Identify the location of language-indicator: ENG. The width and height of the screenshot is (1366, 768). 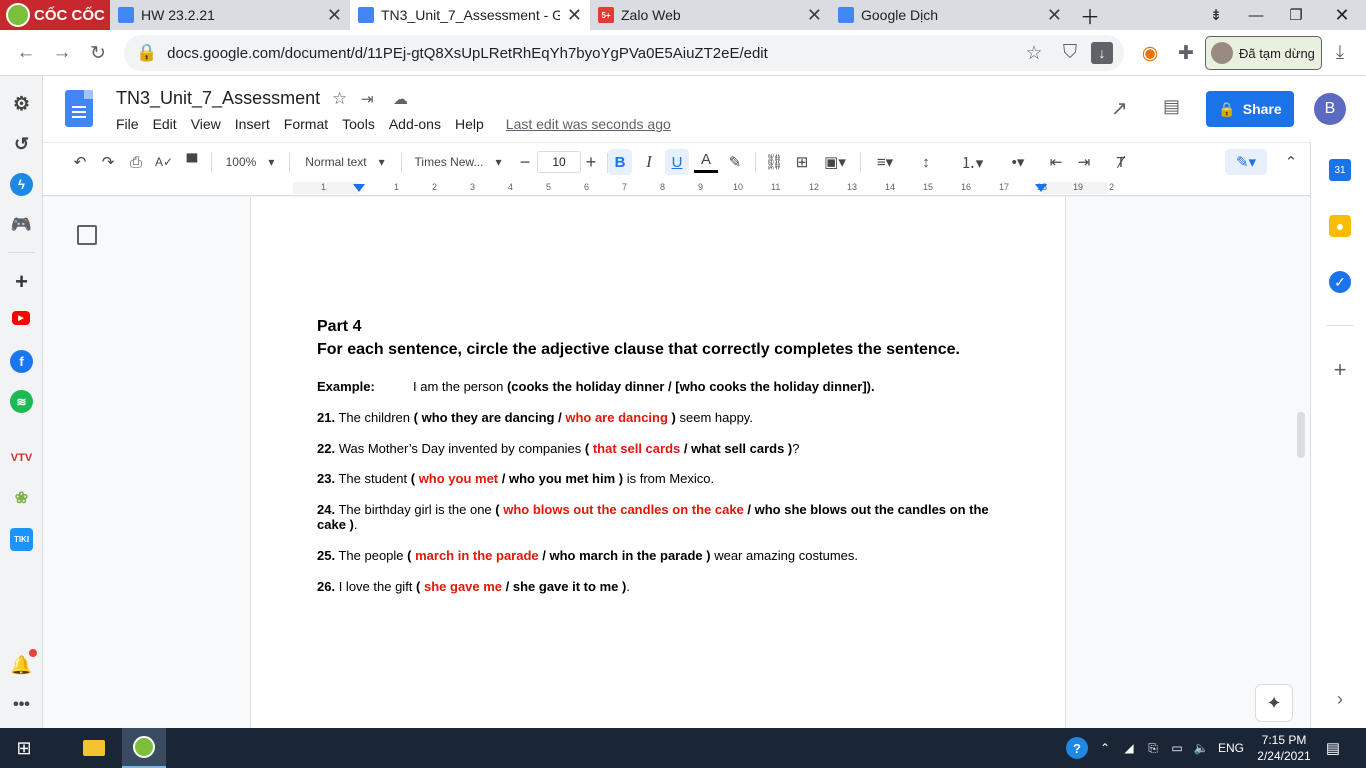
(1231, 748).